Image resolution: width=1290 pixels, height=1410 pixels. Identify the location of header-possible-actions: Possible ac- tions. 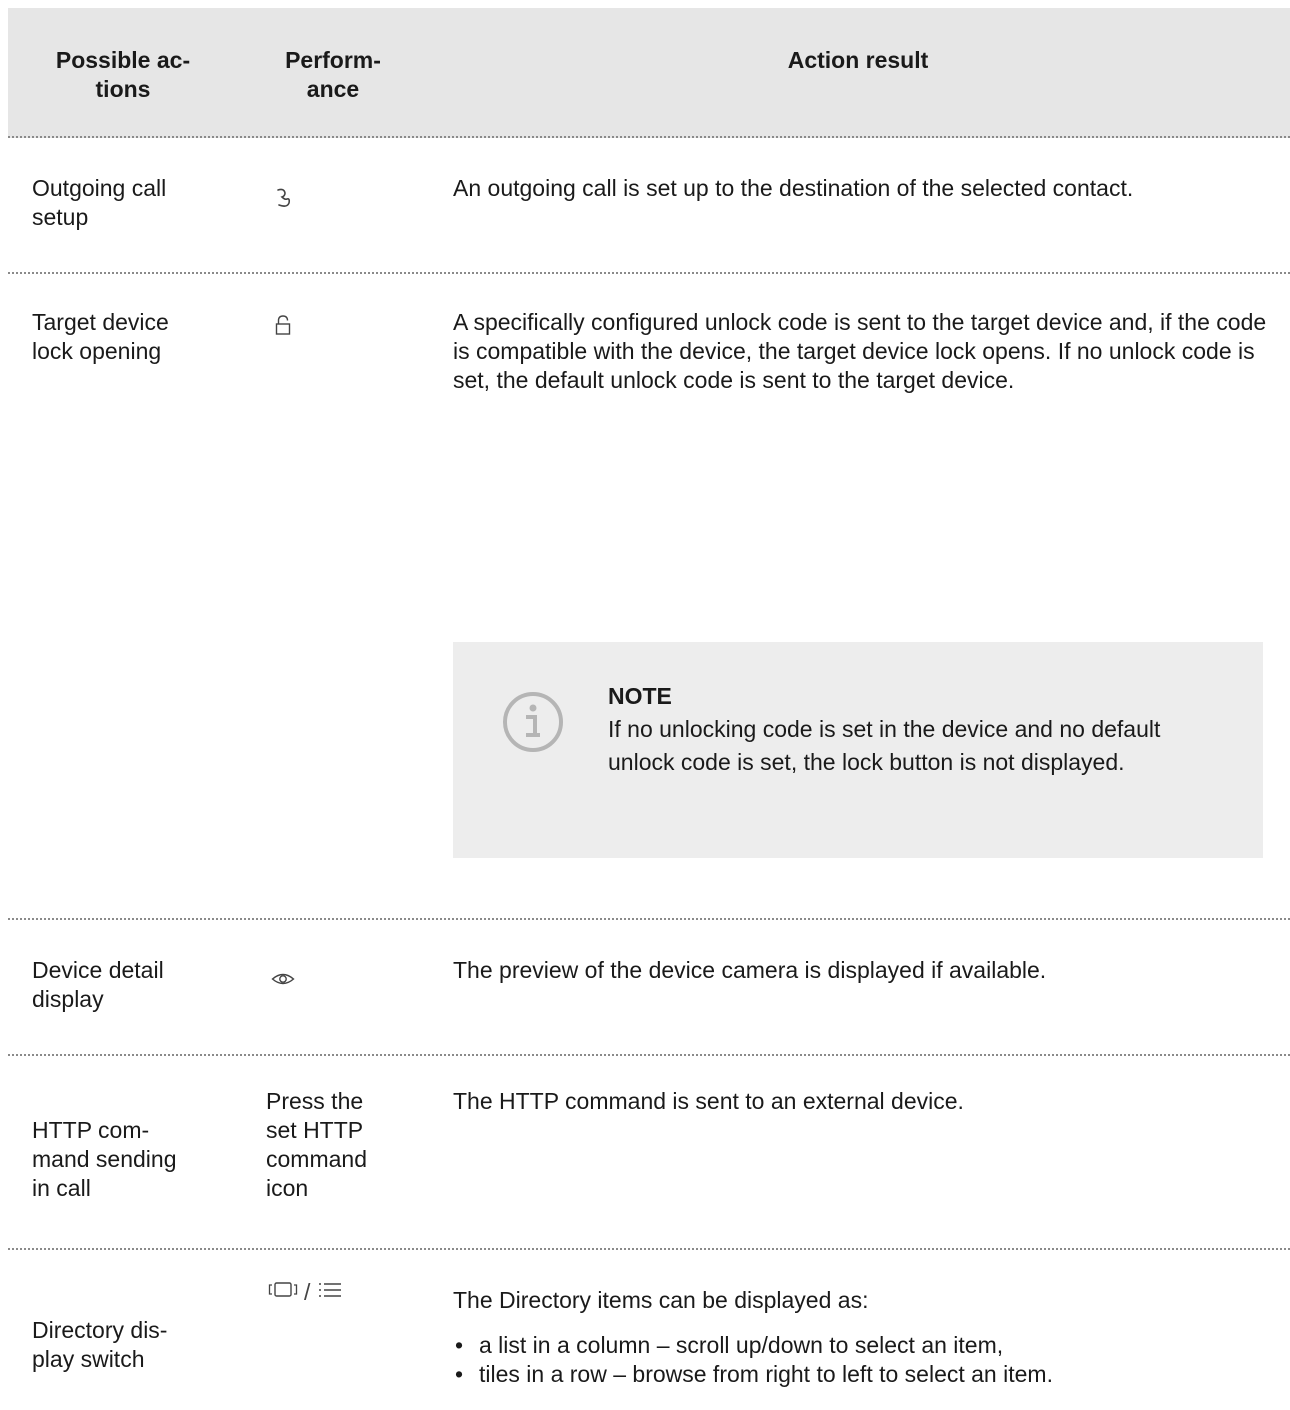
(123, 75).